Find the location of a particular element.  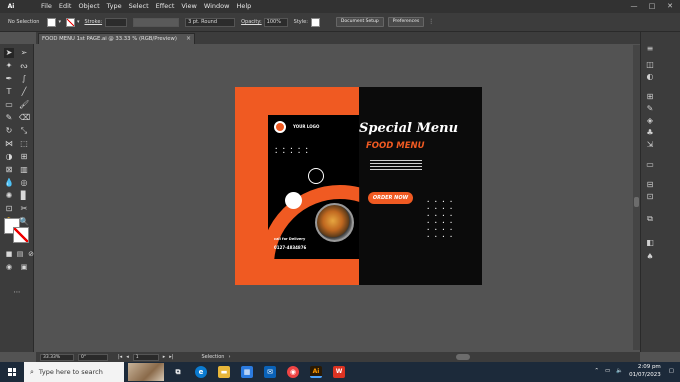

comments-icon: ▭ is located at coordinates (650, 165).